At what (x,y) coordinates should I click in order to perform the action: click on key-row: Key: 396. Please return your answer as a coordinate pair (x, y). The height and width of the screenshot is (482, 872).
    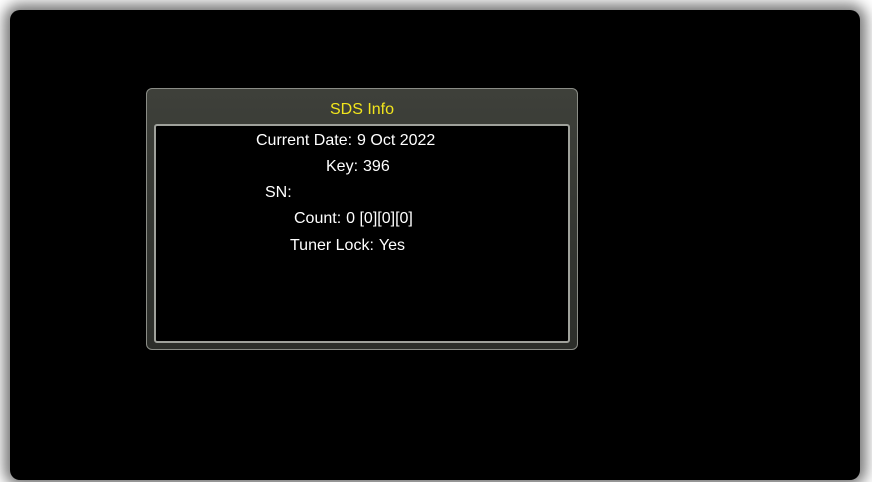
    Looking at the image, I should click on (358, 167).